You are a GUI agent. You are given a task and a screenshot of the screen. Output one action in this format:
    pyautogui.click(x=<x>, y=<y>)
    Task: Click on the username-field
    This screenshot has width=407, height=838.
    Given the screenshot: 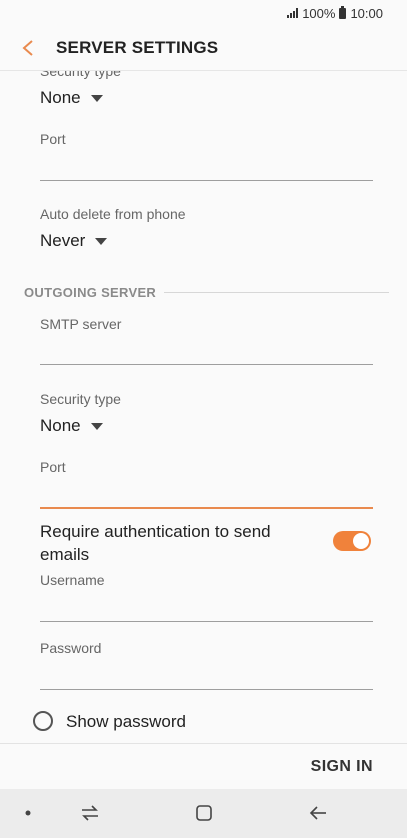 What is the action you would take?
    pyautogui.click(x=206, y=606)
    